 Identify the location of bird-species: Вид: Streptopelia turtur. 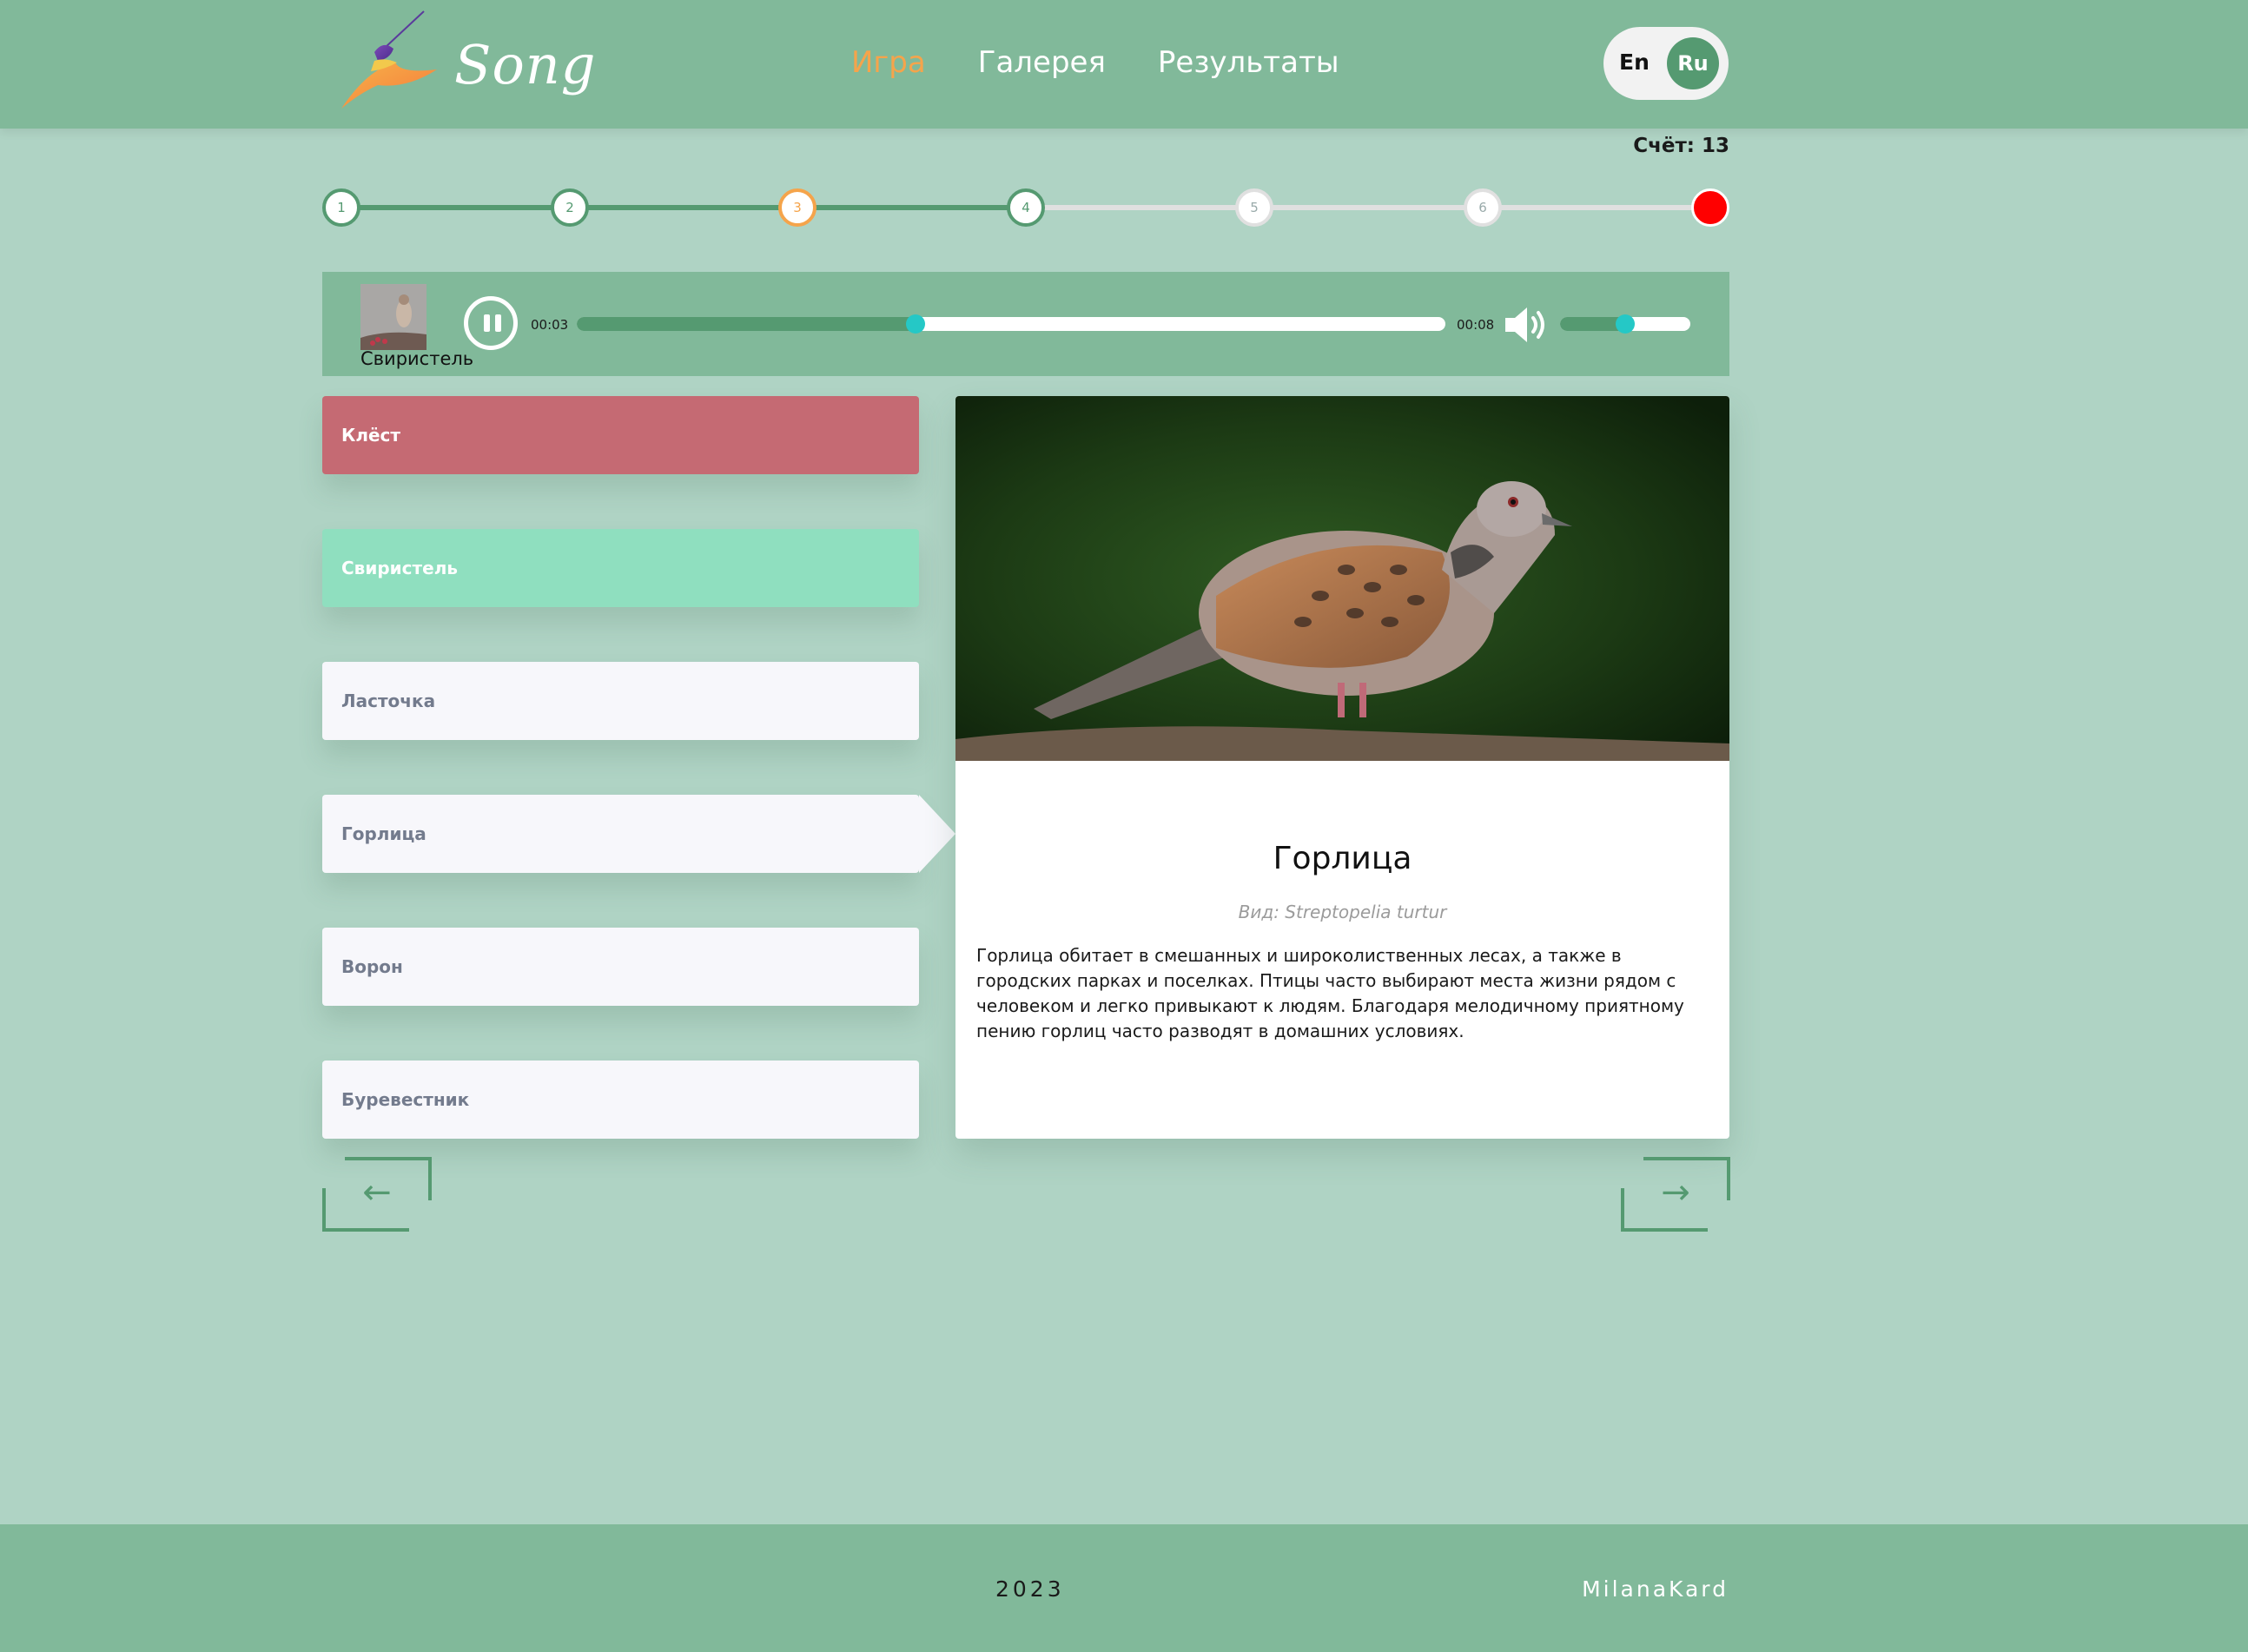
(1342, 912).